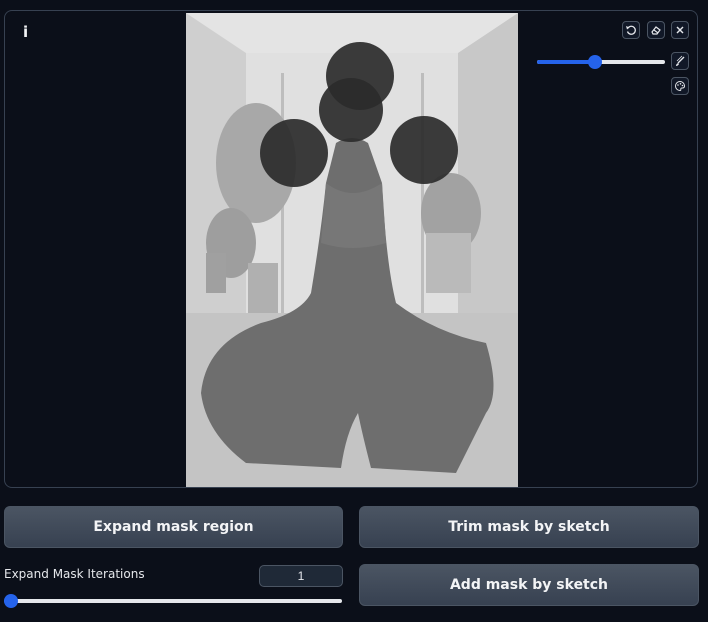  I want to click on undo-button, so click(631, 30).